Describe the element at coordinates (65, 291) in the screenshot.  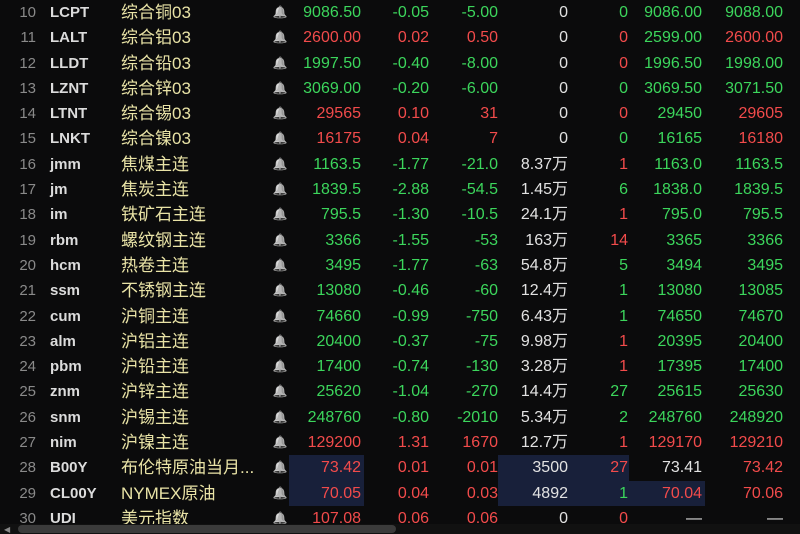
I see `contract-code: ssm` at that location.